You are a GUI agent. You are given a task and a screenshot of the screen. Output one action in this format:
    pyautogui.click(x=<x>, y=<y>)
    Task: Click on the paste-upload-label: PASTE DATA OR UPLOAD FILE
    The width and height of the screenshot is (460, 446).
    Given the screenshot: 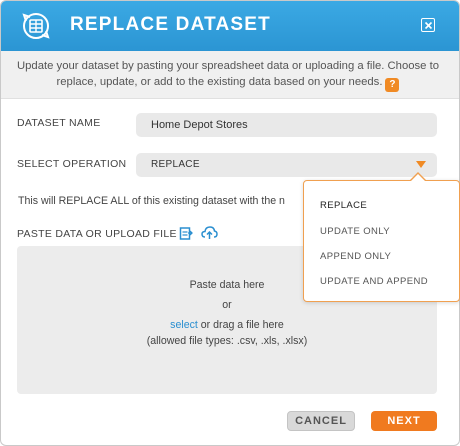 What is the action you would take?
    pyautogui.click(x=97, y=234)
    